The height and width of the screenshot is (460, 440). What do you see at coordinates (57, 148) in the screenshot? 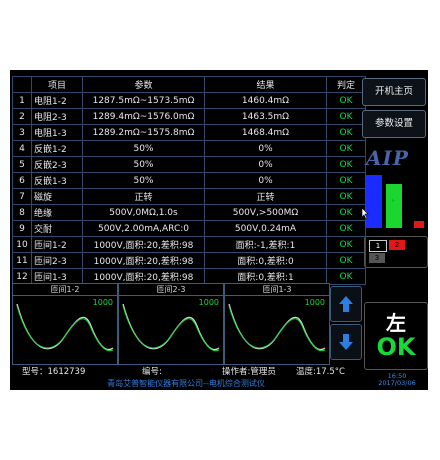
I see `row-item: 反嵌1-2` at bounding box center [57, 148].